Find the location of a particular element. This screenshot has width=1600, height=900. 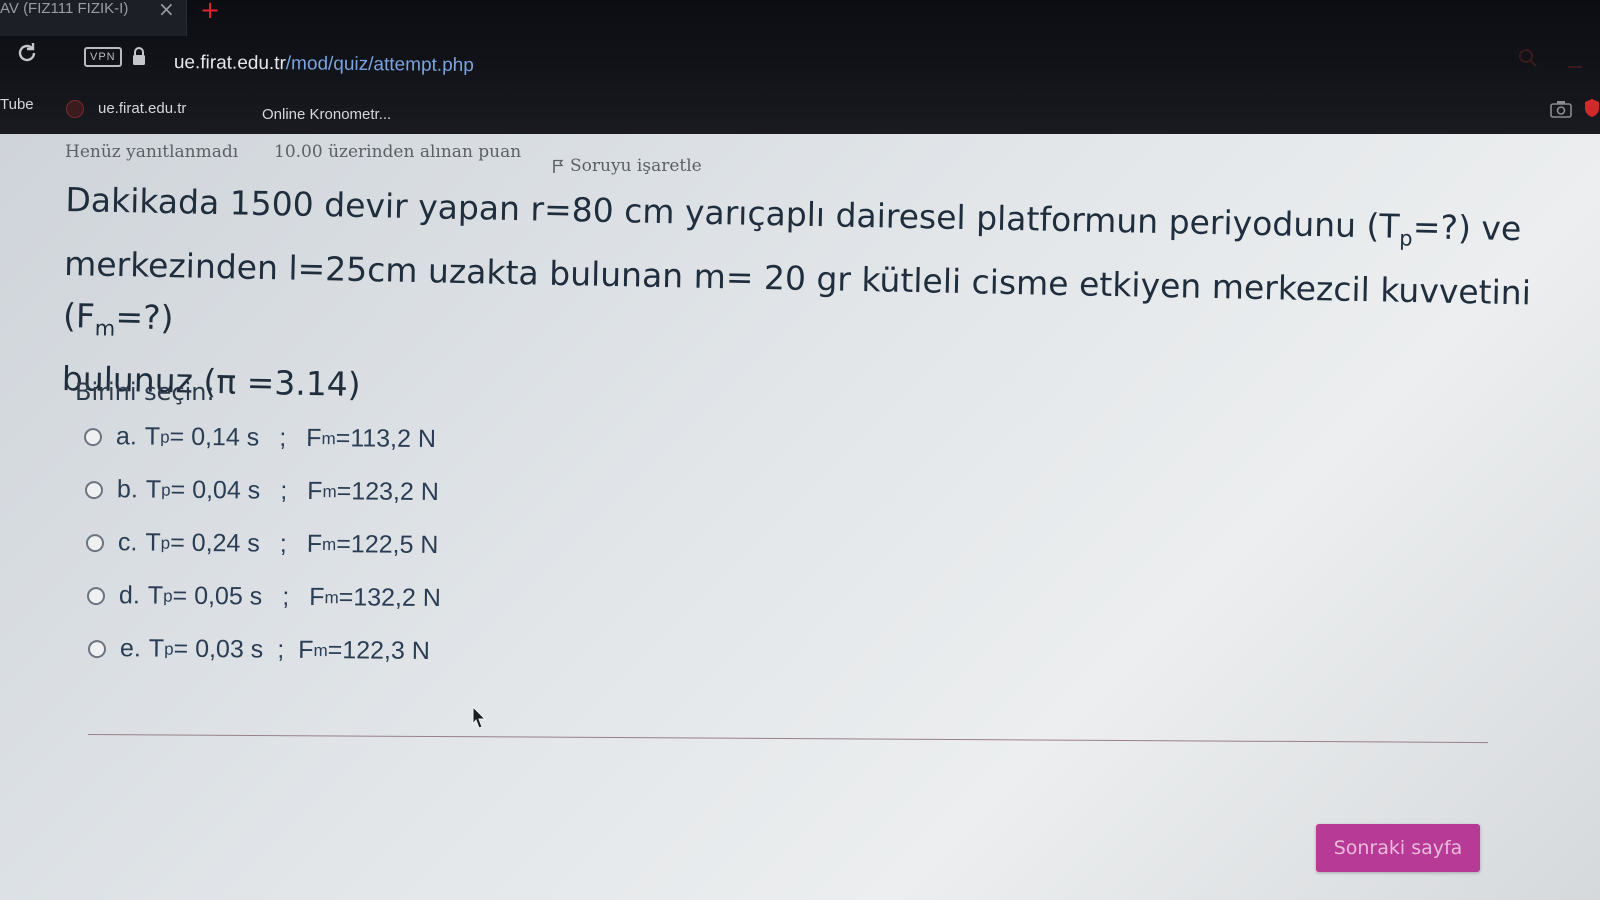

shield-icon is located at coordinates (1592, 108).